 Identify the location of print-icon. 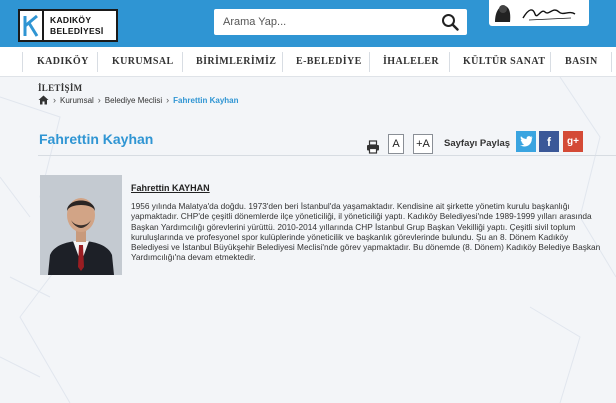
(373, 147).